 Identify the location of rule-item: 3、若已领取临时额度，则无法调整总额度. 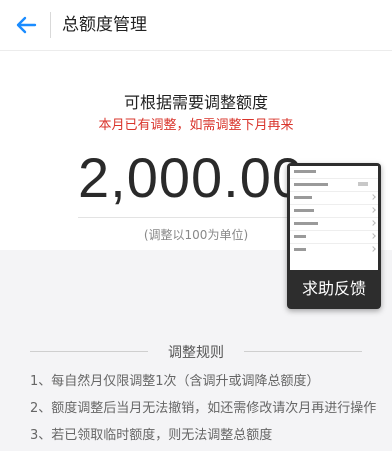
(151, 435).